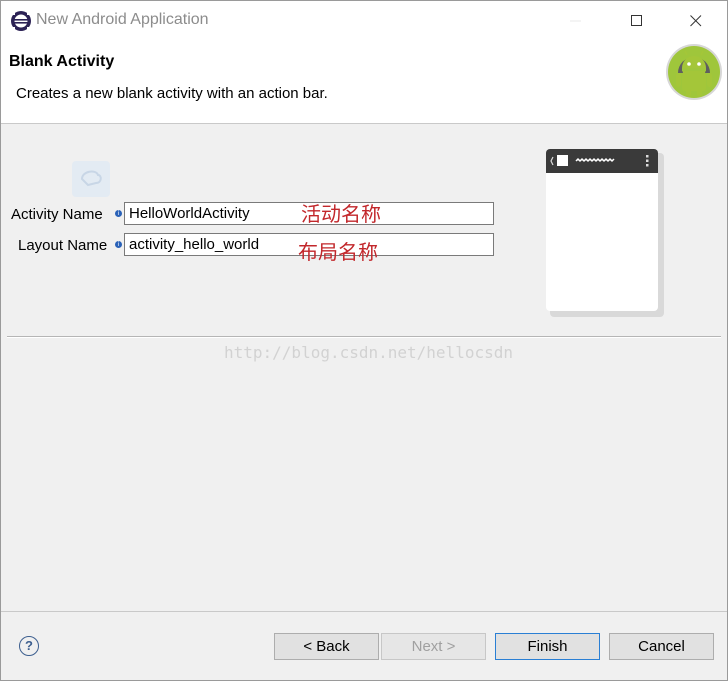 The width and height of the screenshot is (728, 681). I want to click on finish-button: Finish, so click(547, 646).